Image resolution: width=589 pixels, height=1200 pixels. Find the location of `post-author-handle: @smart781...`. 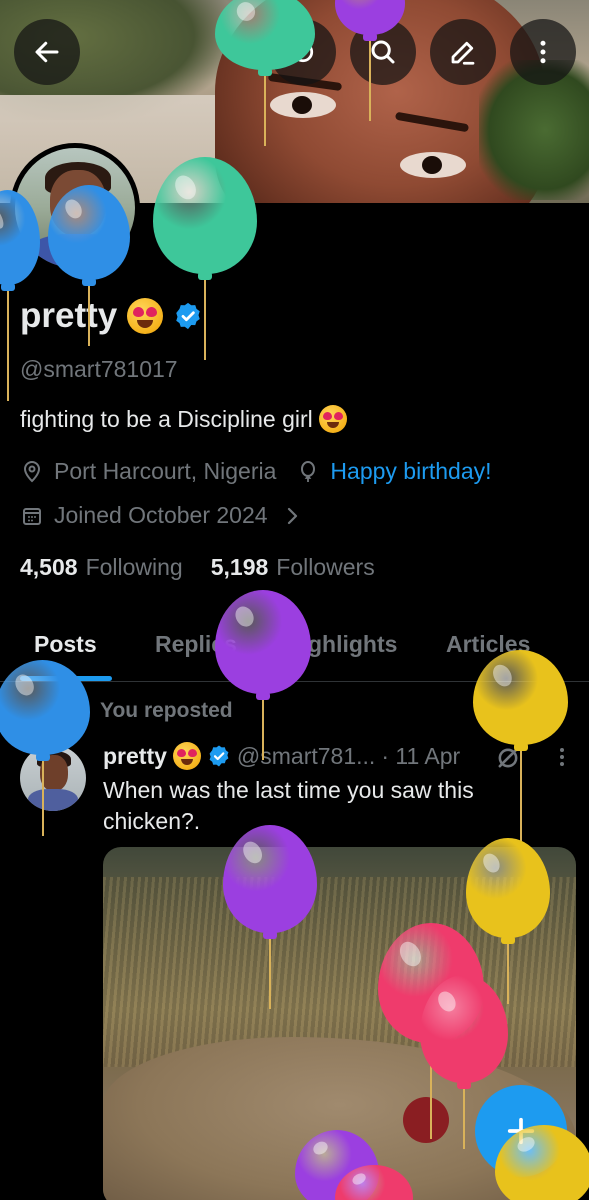

post-author-handle: @smart781... is located at coordinates (306, 755).